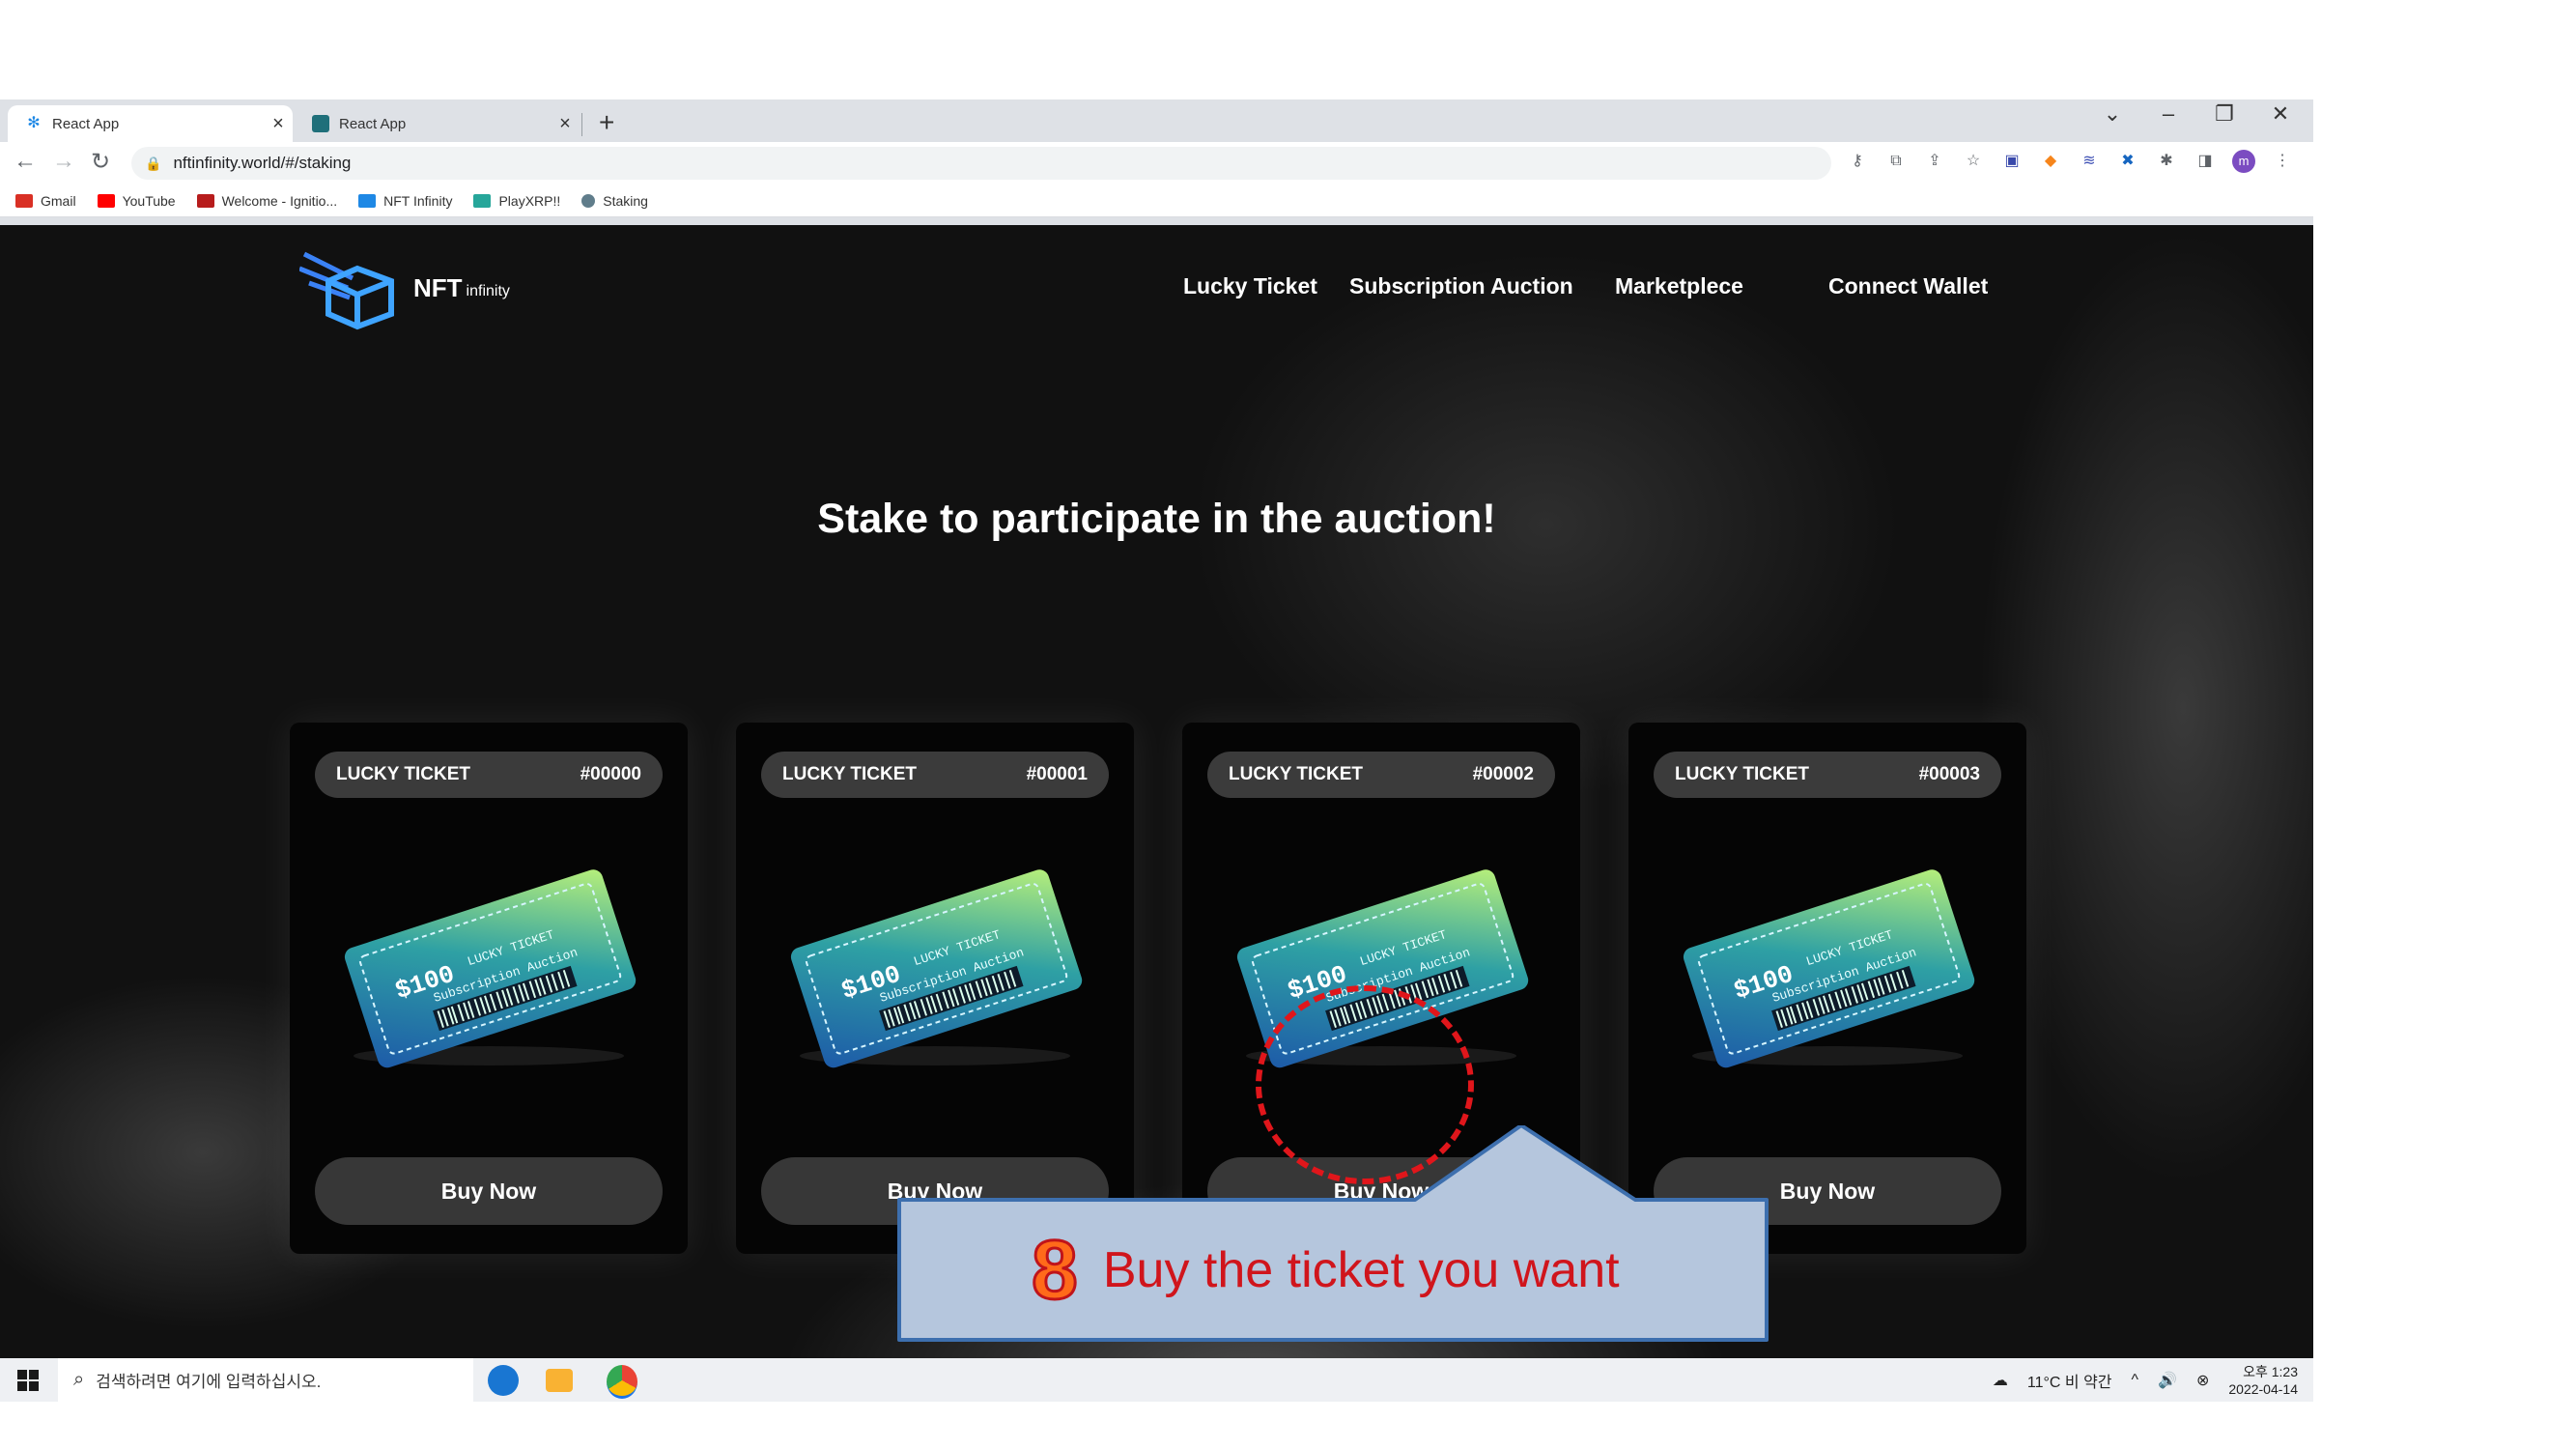 The width and height of the screenshot is (2576, 1449). What do you see at coordinates (1250, 286) in the screenshot?
I see `nav-lucky-ticket: Lucky Ticket` at bounding box center [1250, 286].